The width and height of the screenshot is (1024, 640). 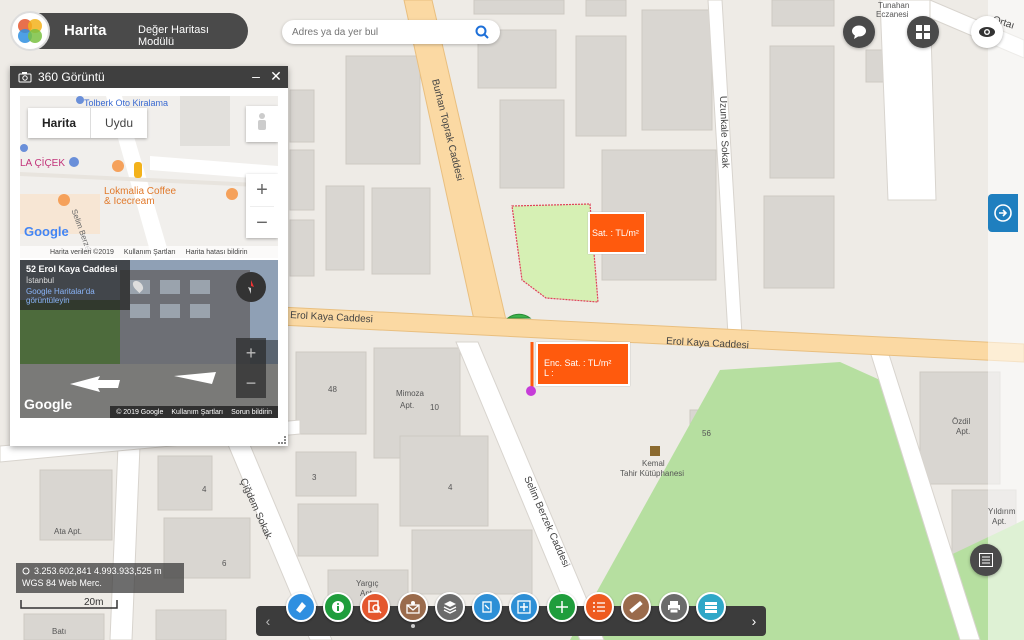 What do you see at coordinates (262, 124) in the screenshot?
I see `pegman-button` at bounding box center [262, 124].